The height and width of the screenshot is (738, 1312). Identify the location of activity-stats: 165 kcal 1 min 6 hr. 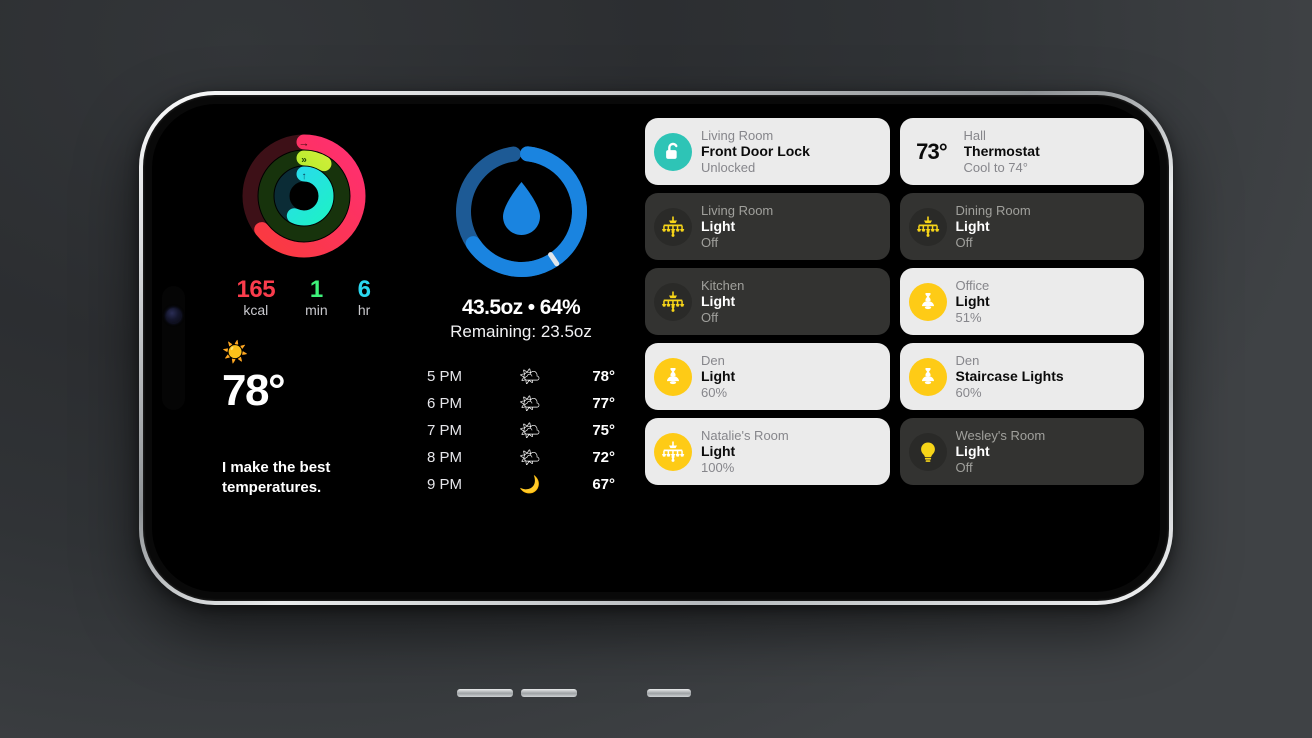
(304, 297).